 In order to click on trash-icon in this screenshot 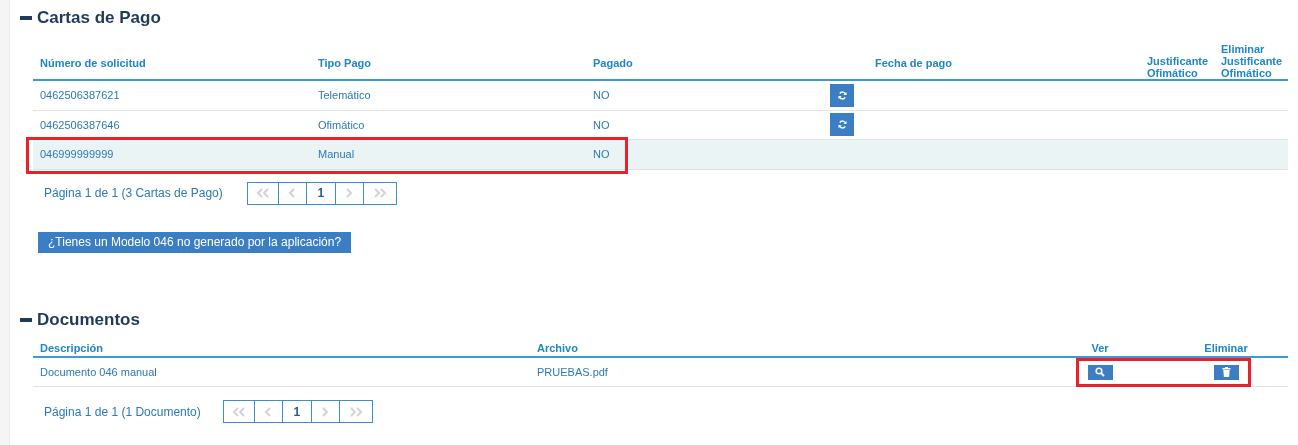, I will do `click(1226, 372)`.